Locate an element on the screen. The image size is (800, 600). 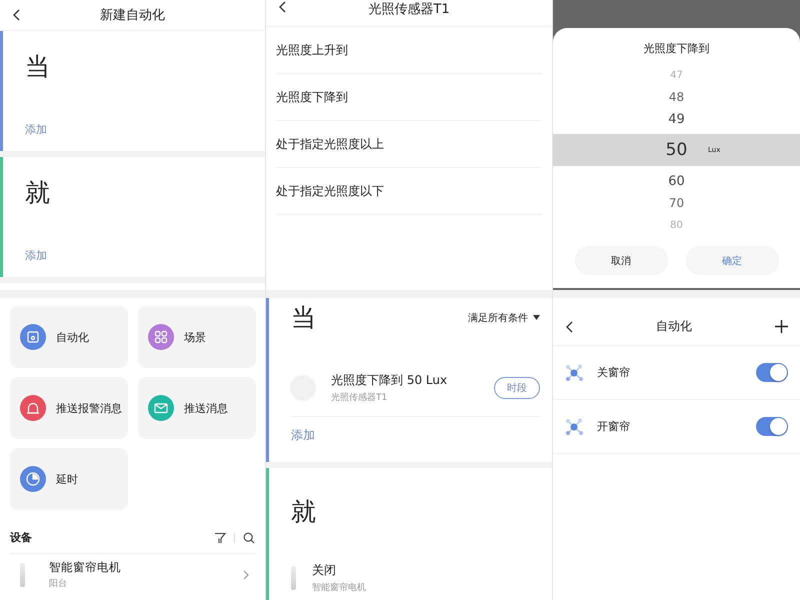
condition-row: 光照度下降到 50 Lux 光照传感器T1 时段 is located at coordinates (415, 374).